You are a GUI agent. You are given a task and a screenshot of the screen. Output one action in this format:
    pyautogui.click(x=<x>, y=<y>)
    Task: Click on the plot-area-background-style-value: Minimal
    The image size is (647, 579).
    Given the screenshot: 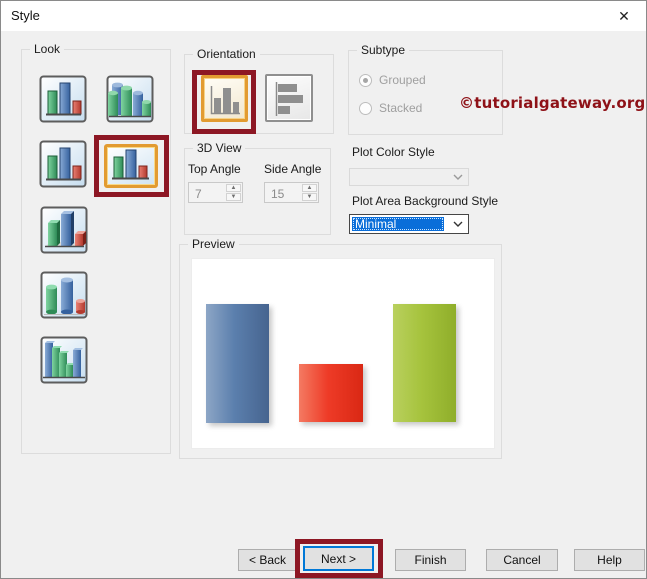 What is the action you would take?
    pyautogui.click(x=398, y=224)
    